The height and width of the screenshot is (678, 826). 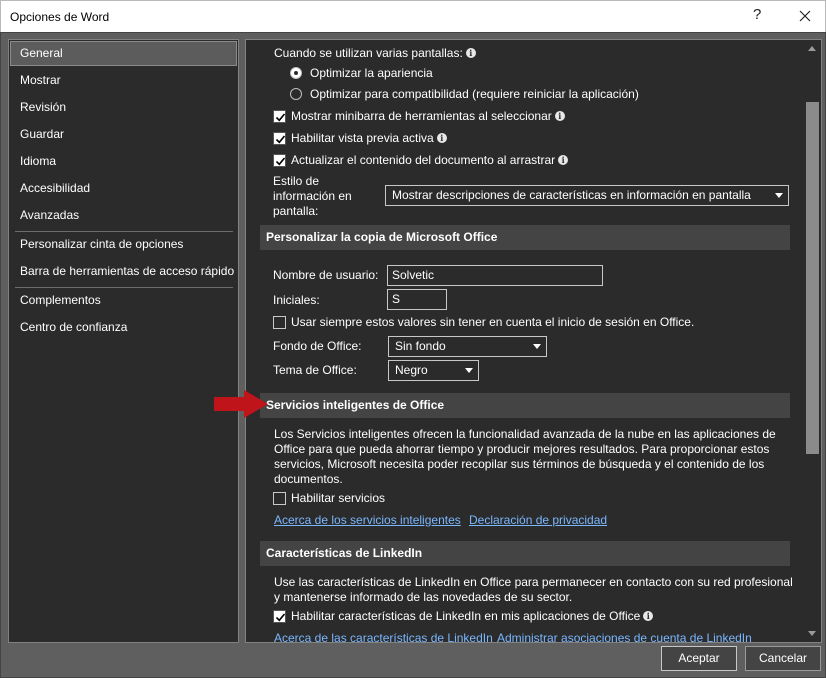 What do you see at coordinates (699, 658) in the screenshot?
I see `accept-button: Aceptar` at bounding box center [699, 658].